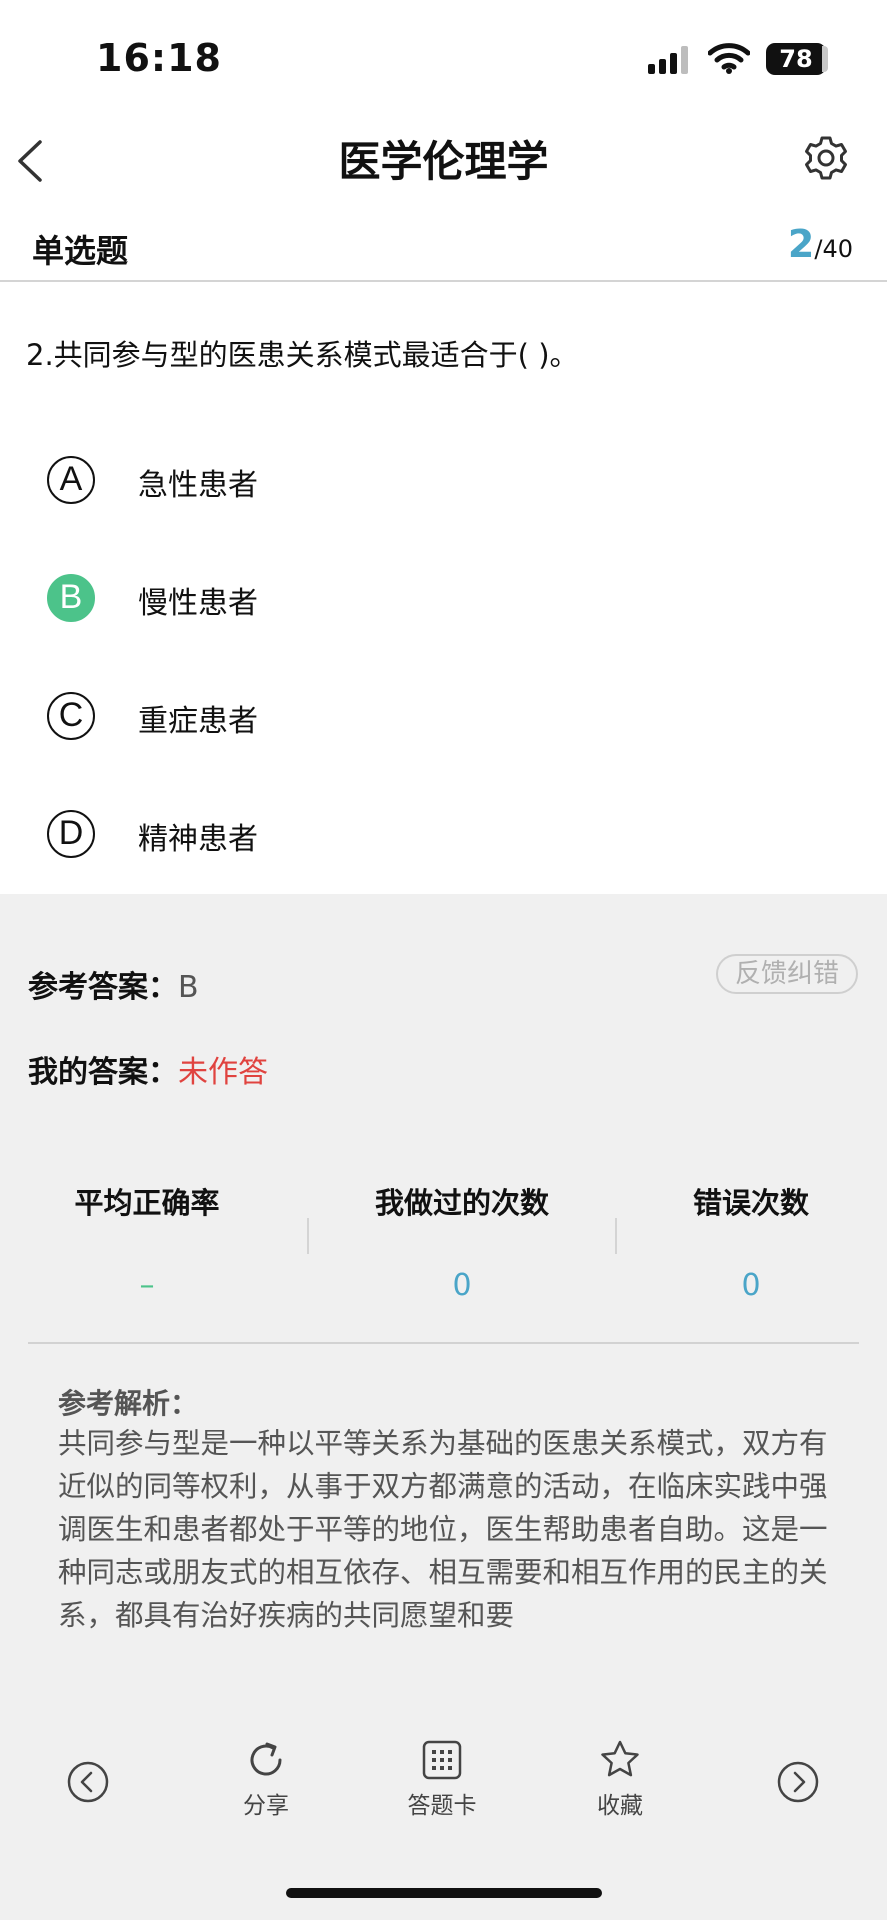  Describe the element at coordinates (198, 603) in the screenshot. I see `option-b-text: 慢性患者` at that location.